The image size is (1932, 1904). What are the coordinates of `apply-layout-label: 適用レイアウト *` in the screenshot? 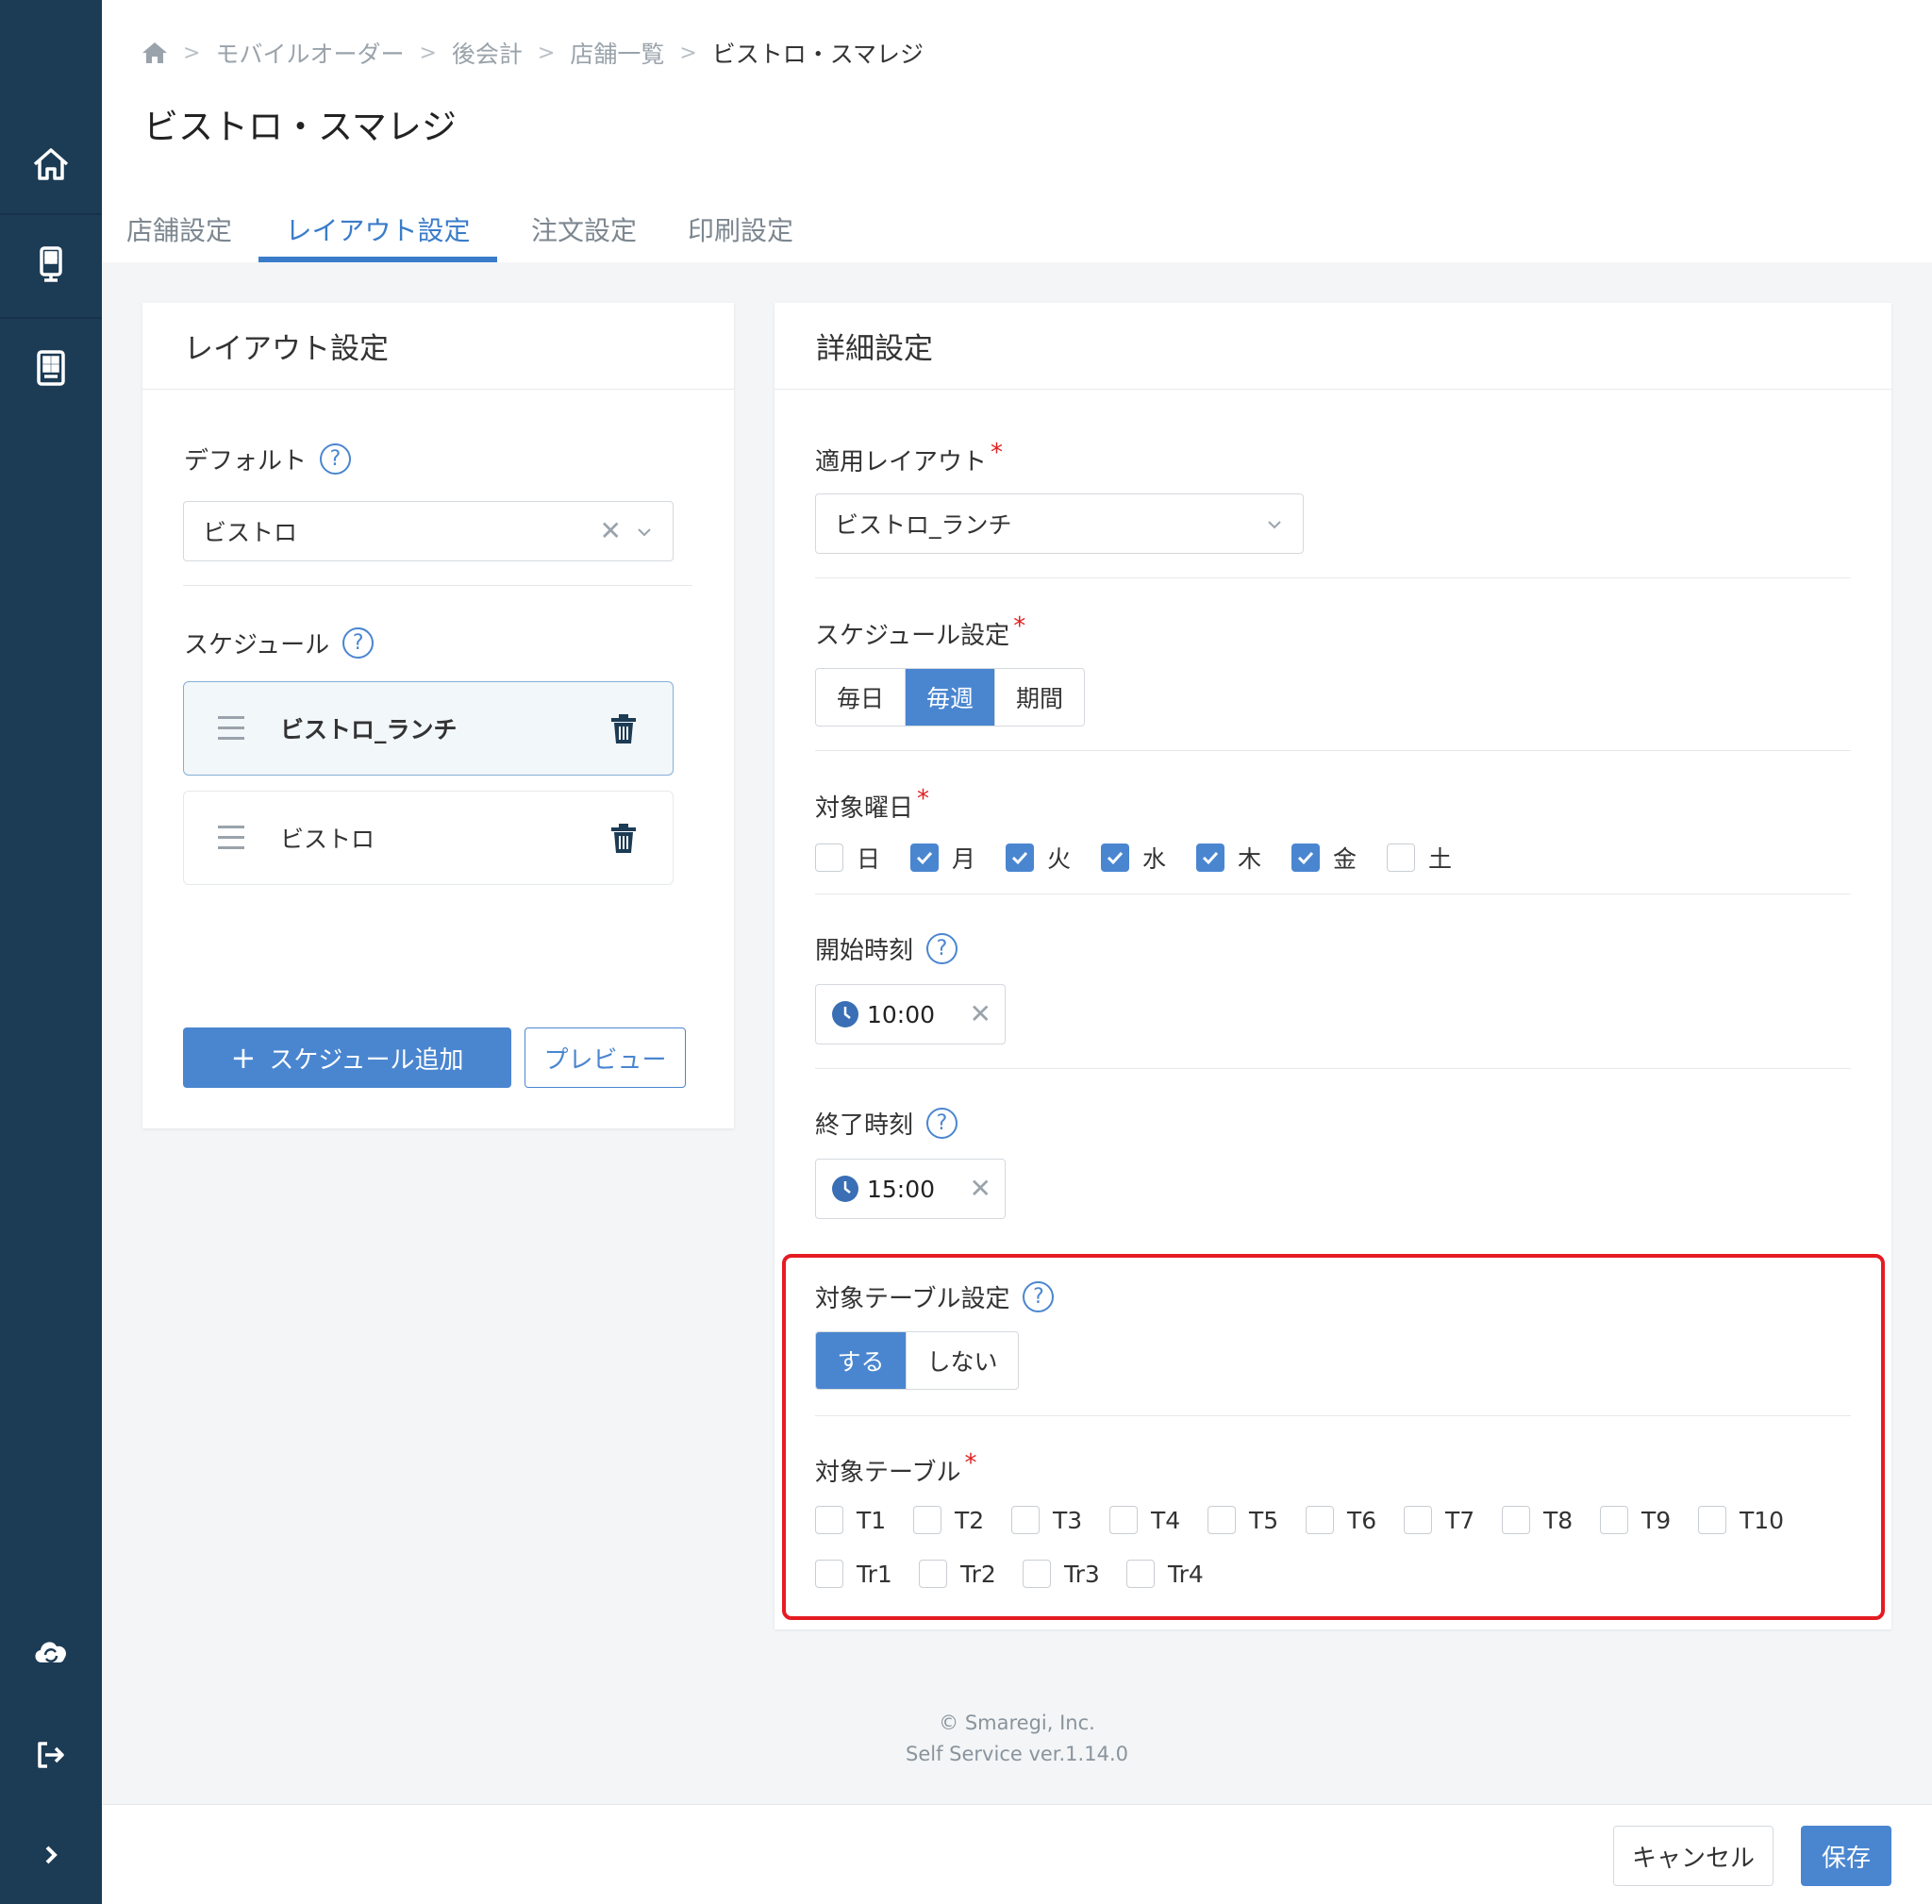 It's located at (909, 458).